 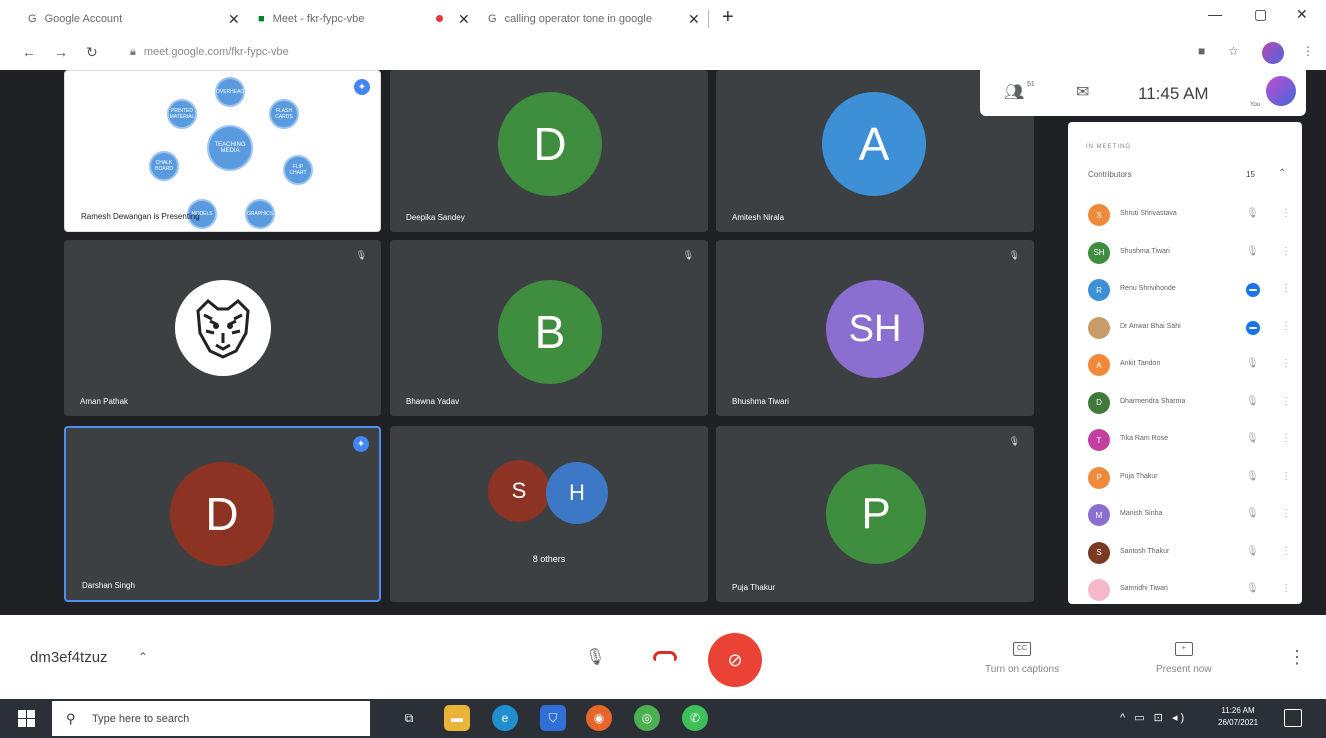 What do you see at coordinates (1099, 215) in the screenshot?
I see `participant-avatar: S` at bounding box center [1099, 215].